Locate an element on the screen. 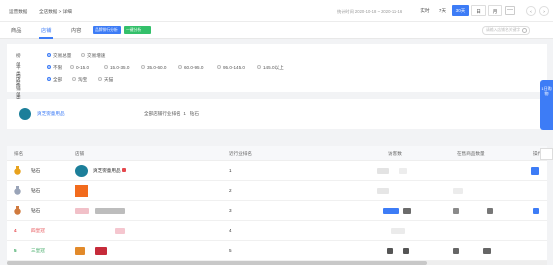 This screenshot has height=265, width=553. industry-rank: 1 is located at coordinates (230, 170).